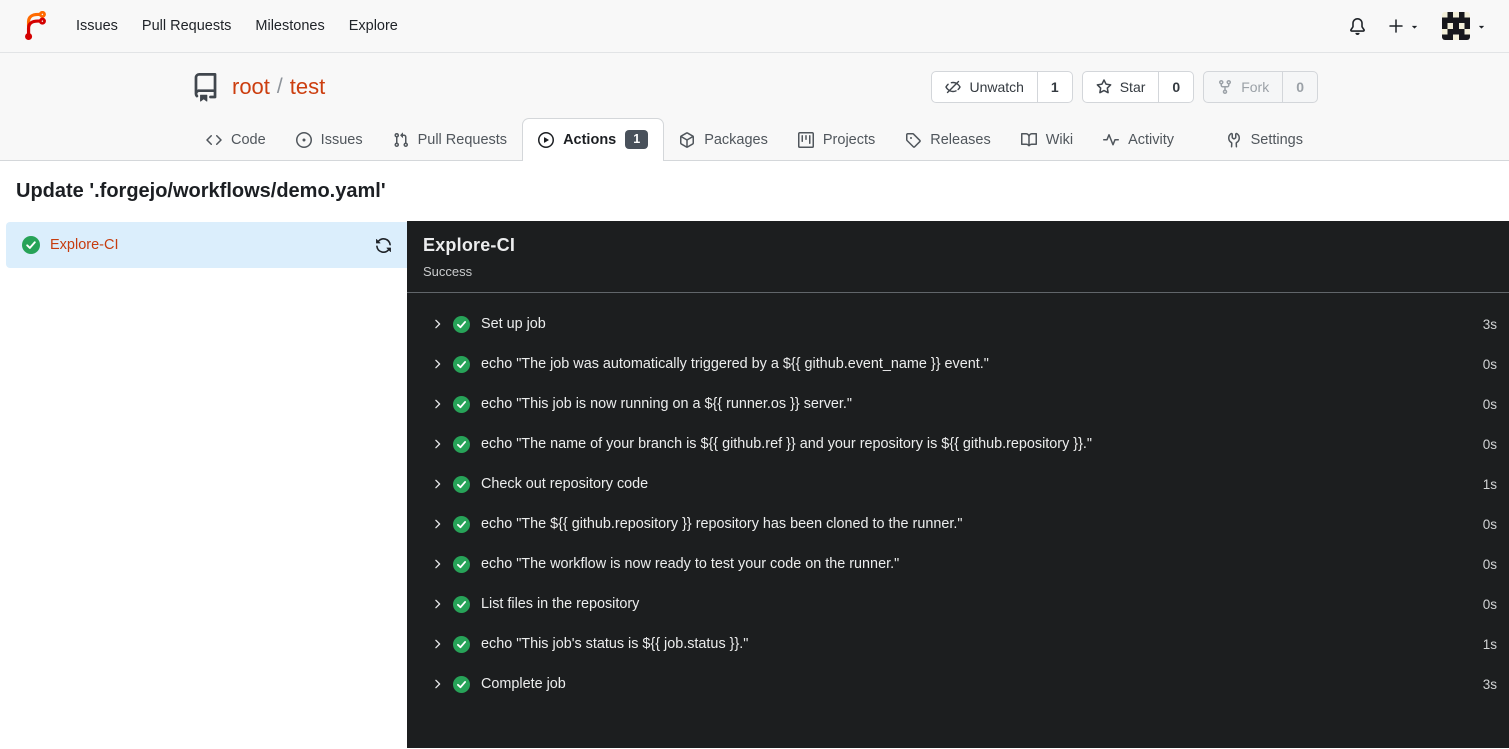 The height and width of the screenshot is (749, 1509). What do you see at coordinates (565, 484) in the screenshot?
I see `step-name: Check out repository code` at bounding box center [565, 484].